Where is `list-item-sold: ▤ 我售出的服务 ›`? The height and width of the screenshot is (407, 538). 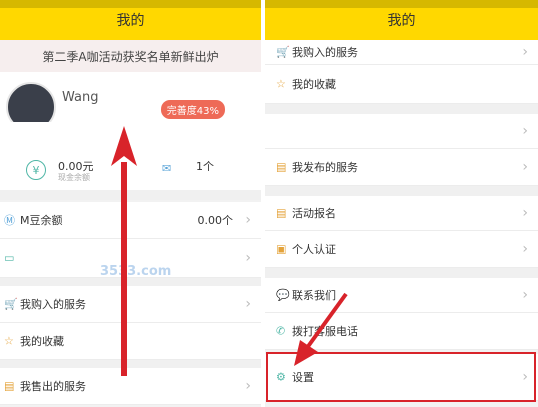 list-item-sold: ▤ 我售出的服务 › is located at coordinates (130, 386).